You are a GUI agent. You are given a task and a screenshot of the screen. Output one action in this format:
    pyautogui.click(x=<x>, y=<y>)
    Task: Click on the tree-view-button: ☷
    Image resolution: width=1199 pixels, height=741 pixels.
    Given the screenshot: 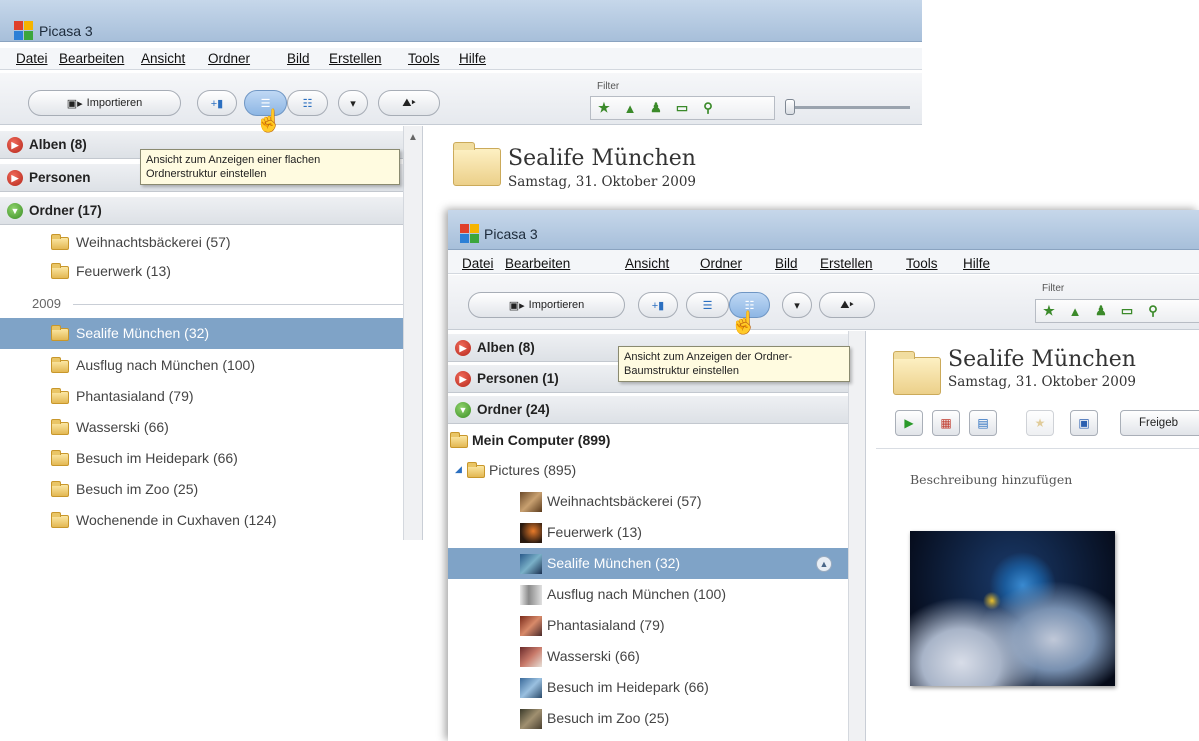 What is the action you would take?
    pyautogui.click(x=307, y=103)
    